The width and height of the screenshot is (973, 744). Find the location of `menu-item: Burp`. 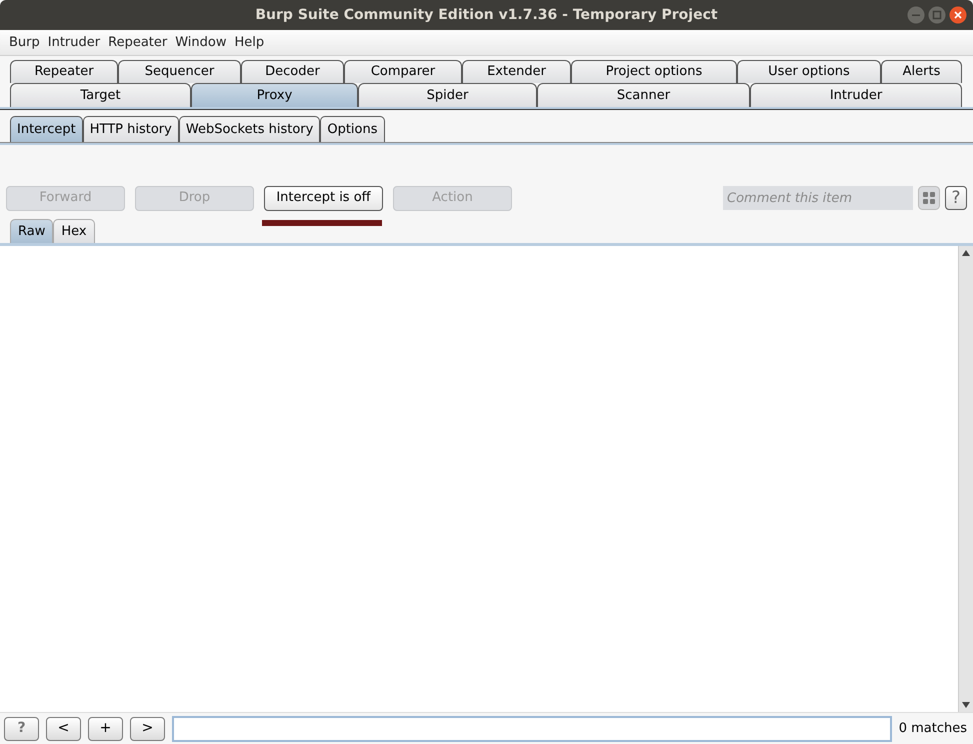

menu-item: Burp is located at coordinates (24, 42).